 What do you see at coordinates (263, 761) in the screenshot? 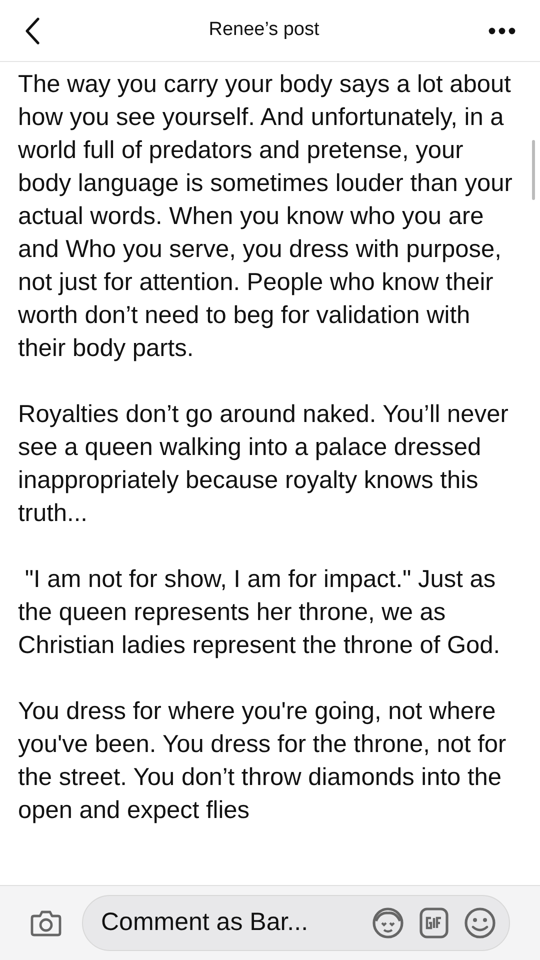
I see `post-paragraph: You dress for where you're going, not where you've been. You dress for the throne, not for the street. You don’t throw diamonds into the open and expect flies` at bounding box center [263, 761].